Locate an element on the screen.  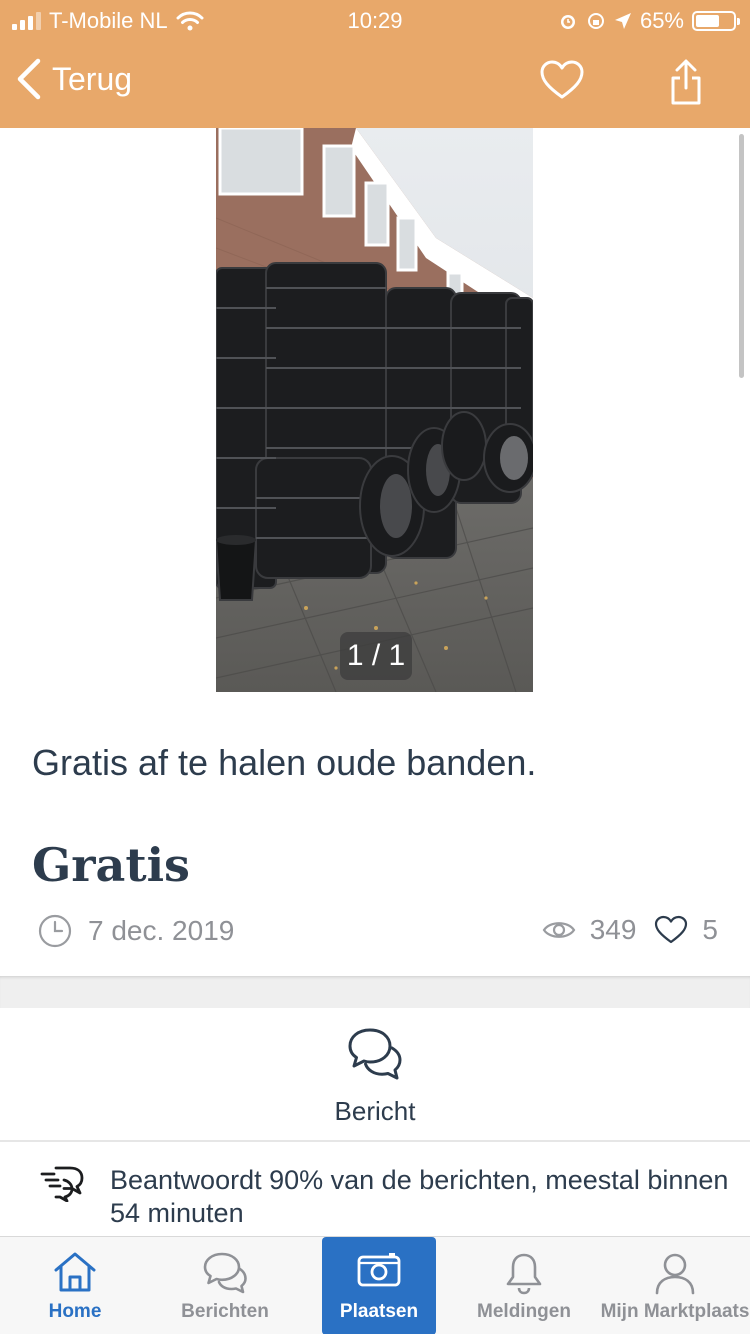
chevron-left-icon is located at coordinates (29, 79).